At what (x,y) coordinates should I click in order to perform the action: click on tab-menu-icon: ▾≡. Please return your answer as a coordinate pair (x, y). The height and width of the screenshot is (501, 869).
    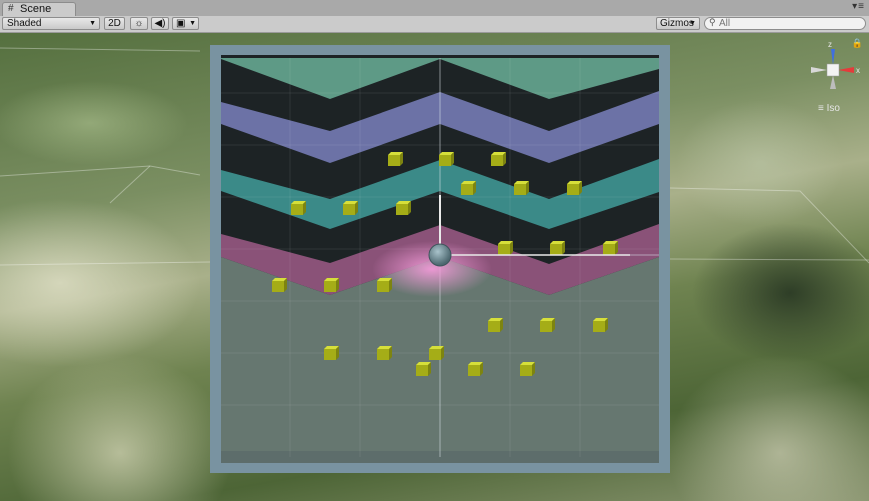
    Looking at the image, I should click on (858, 6).